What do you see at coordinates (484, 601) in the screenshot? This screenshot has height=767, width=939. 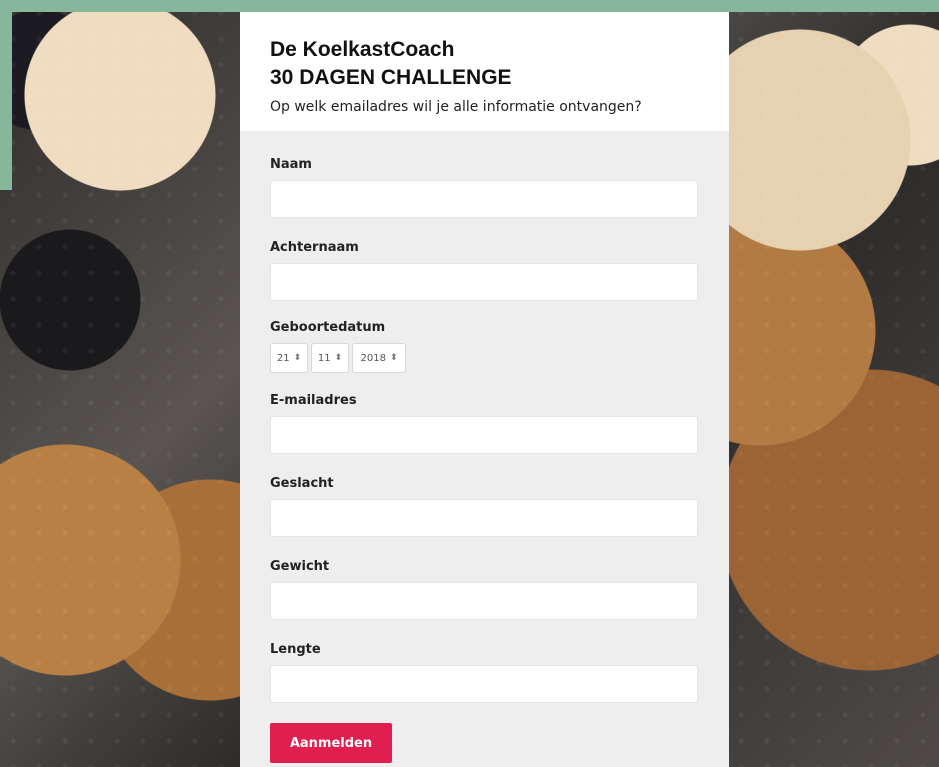 I see `gewicht-input` at bounding box center [484, 601].